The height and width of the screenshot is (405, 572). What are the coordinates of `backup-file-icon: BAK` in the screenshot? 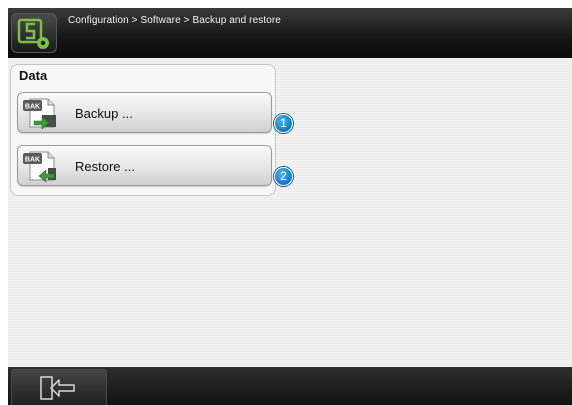 It's located at (41, 113).